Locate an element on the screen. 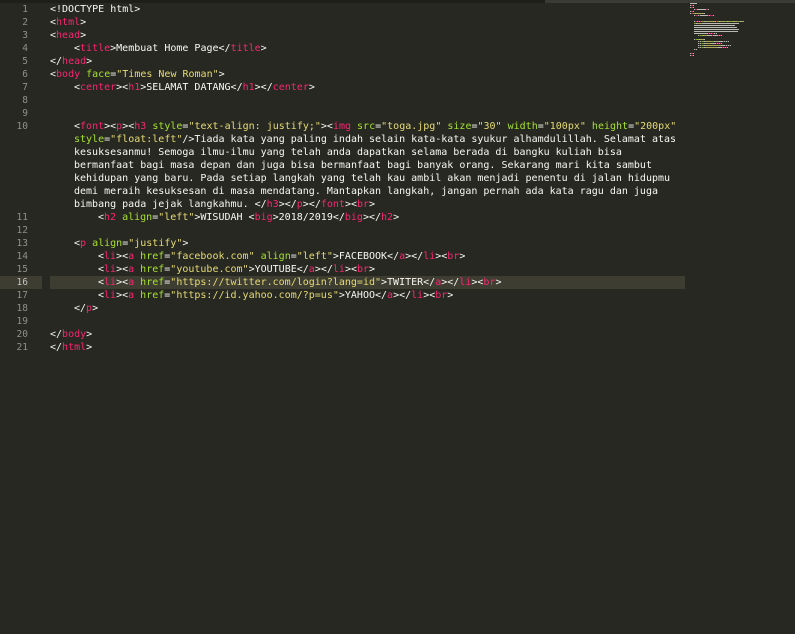 The width and height of the screenshot is (795, 634). code-token: >FACEBOOK</ is located at coordinates (366, 256).